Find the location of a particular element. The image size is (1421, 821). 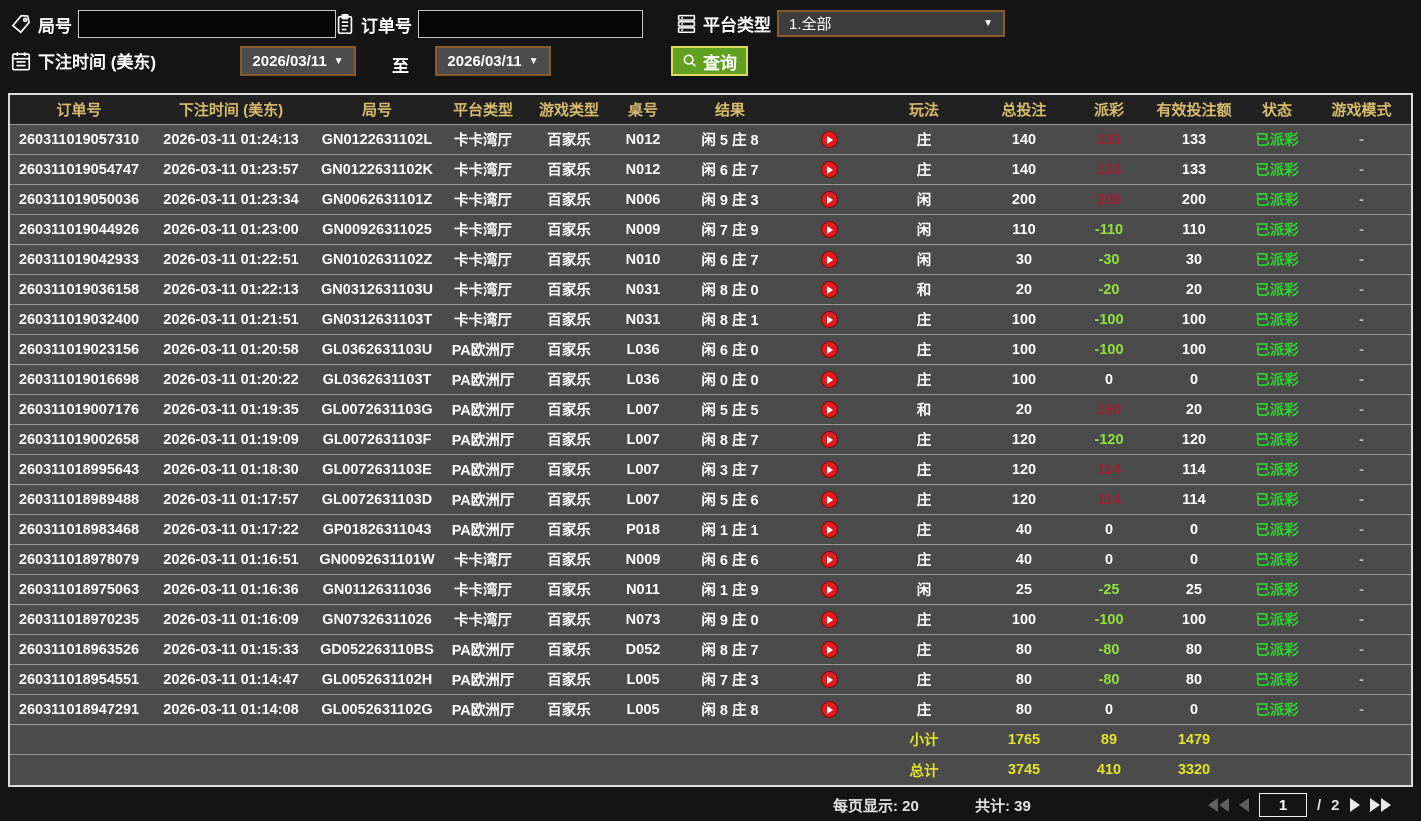

cell-platform: PA欧洲厅 is located at coordinates (483, 411).